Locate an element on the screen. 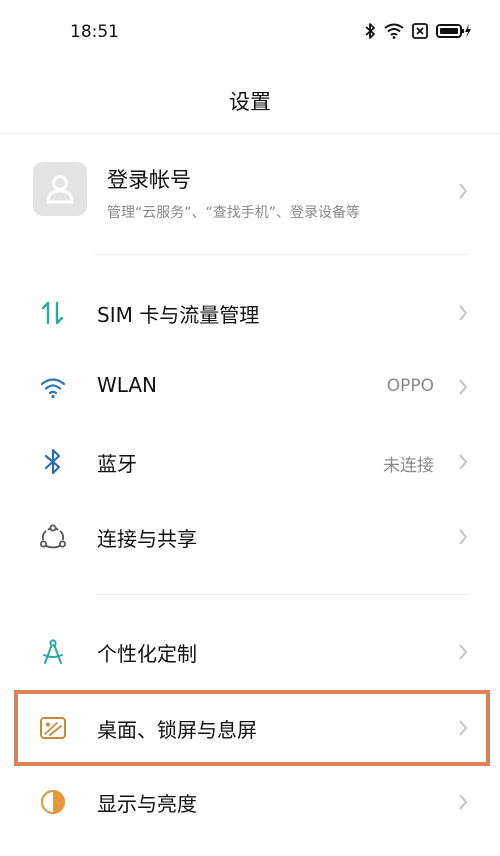 The image size is (500, 856). wlan-network-value: OPPO is located at coordinates (410, 386).